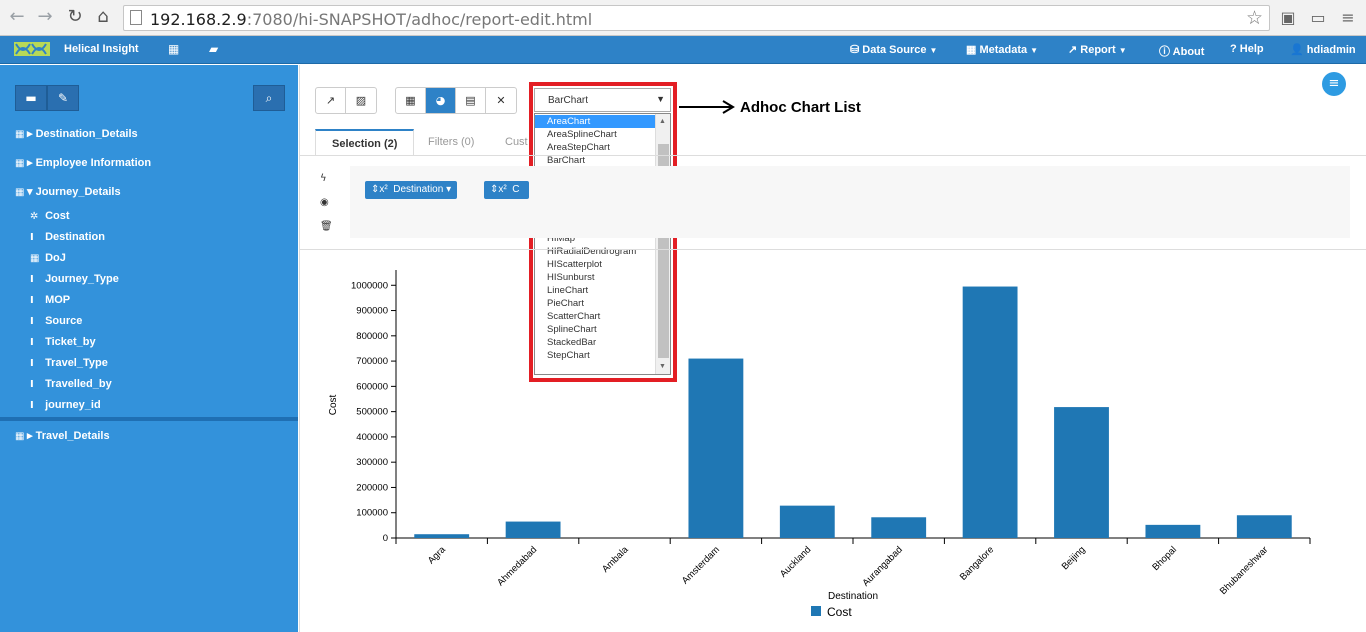  I want to click on tree-table-journey-details: ▦ ▾ Journey_Details, so click(68, 191).